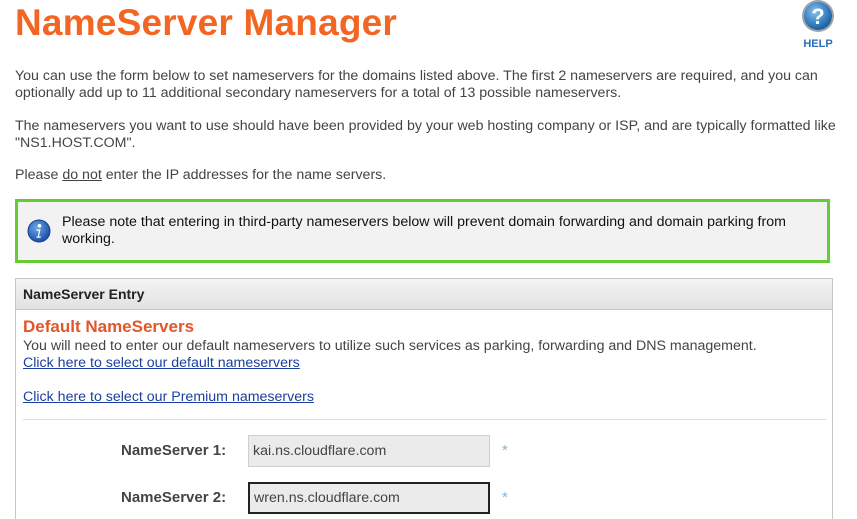  I want to click on section-title: Default NameServers, so click(109, 326).